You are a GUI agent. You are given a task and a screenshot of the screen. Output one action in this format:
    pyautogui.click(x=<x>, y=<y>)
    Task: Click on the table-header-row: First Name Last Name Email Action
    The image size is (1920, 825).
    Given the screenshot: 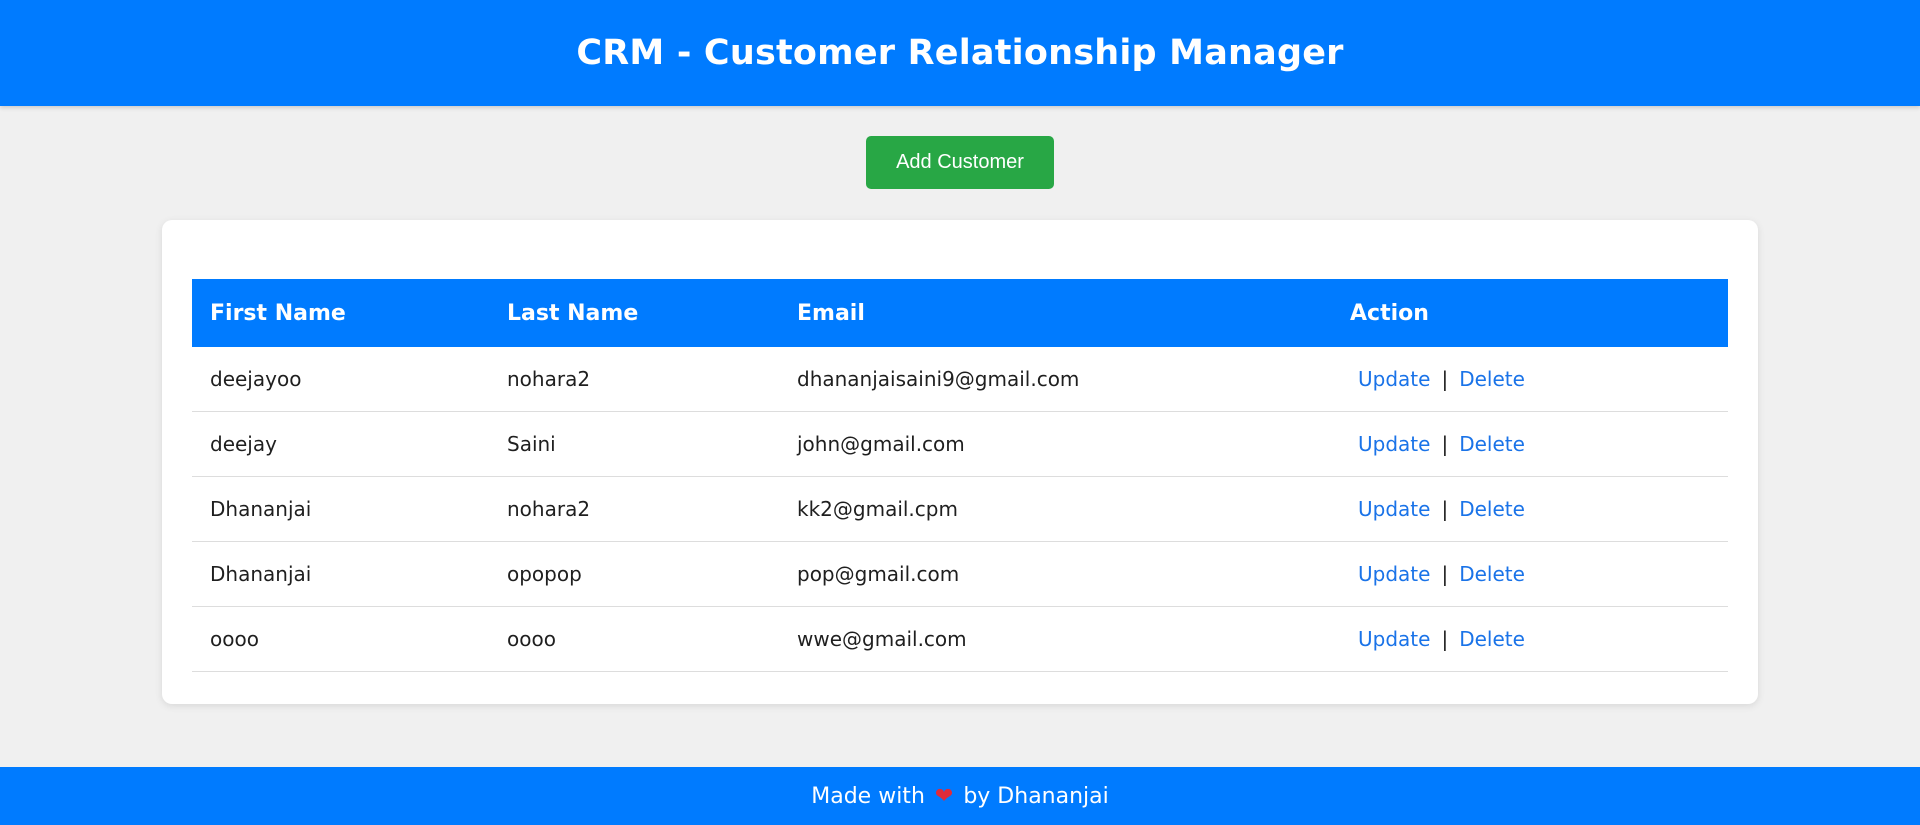 What is the action you would take?
    pyautogui.click(x=960, y=313)
    